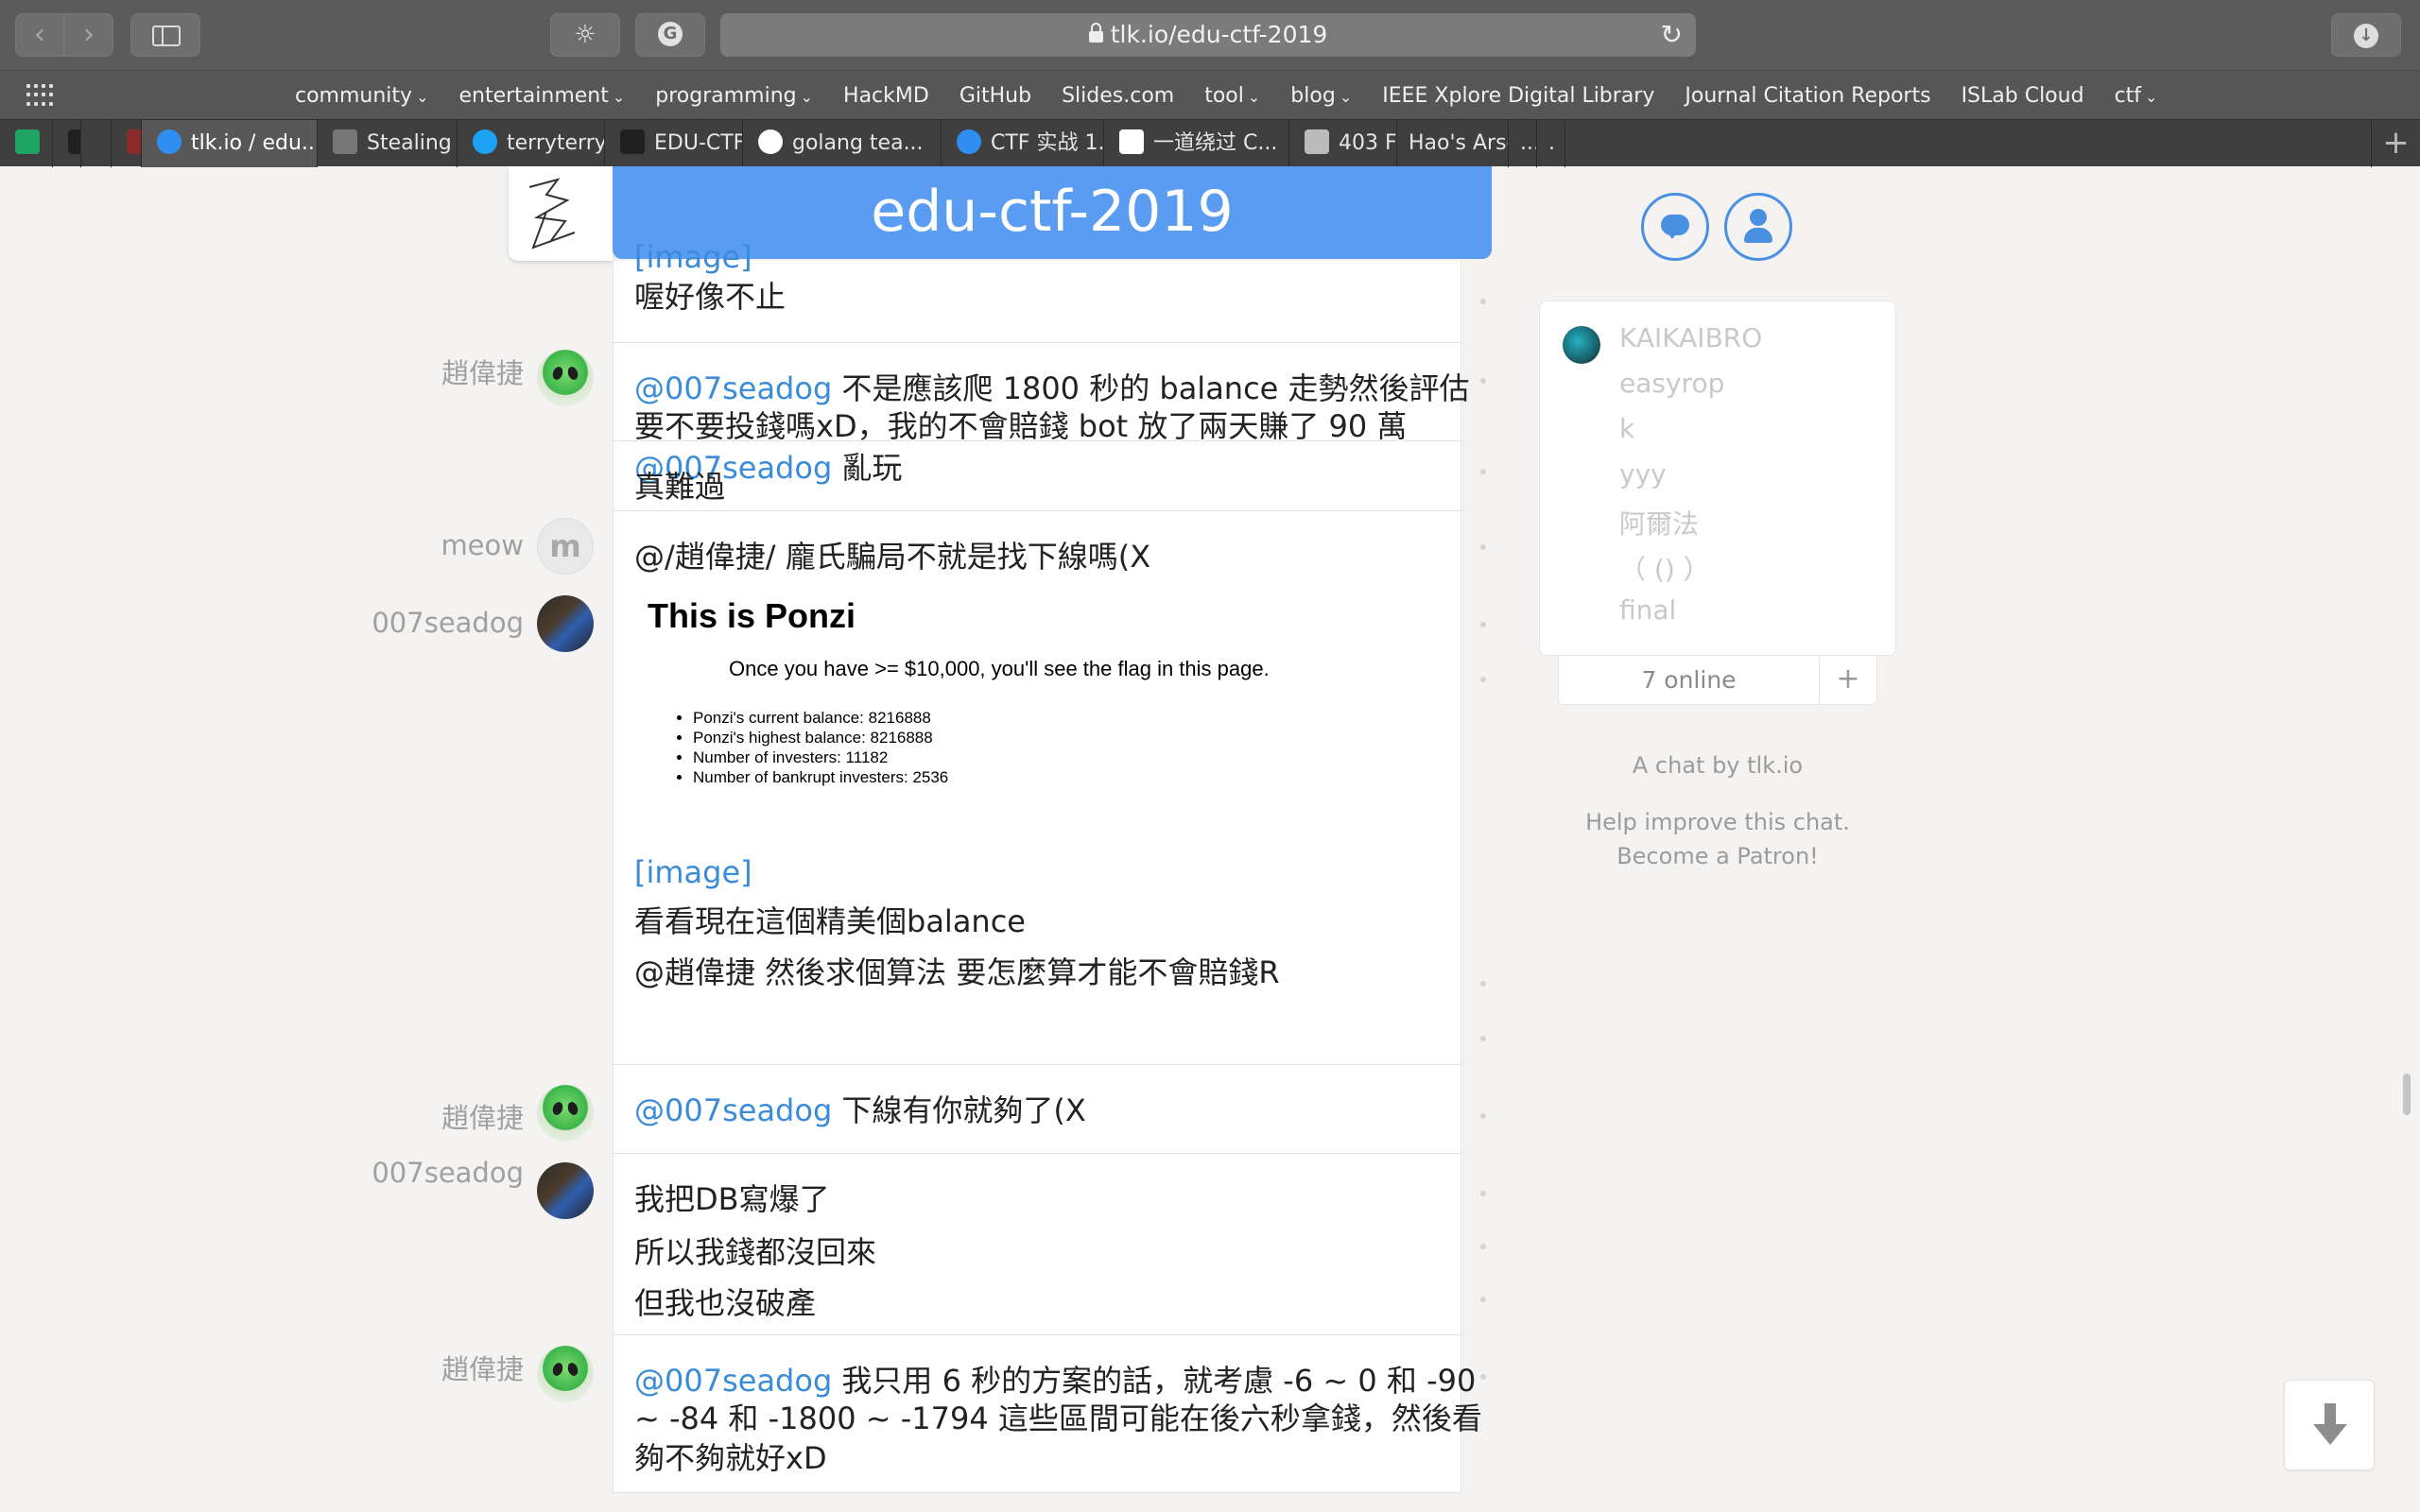  I want to click on online-users-panel: KAIKAIBRO easyrop k yyy 阿爾法 （ () ） final, so click(1717, 478).